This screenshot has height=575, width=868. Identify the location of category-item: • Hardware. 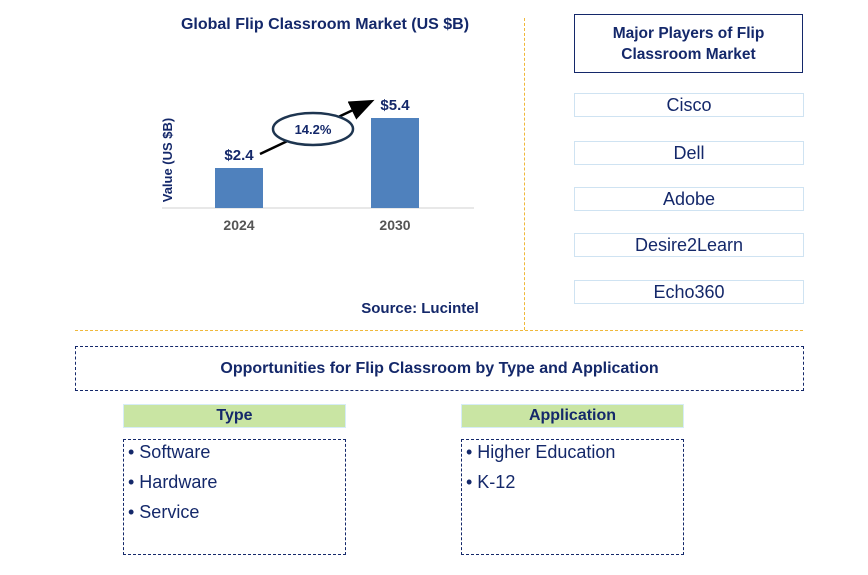
(173, 482).